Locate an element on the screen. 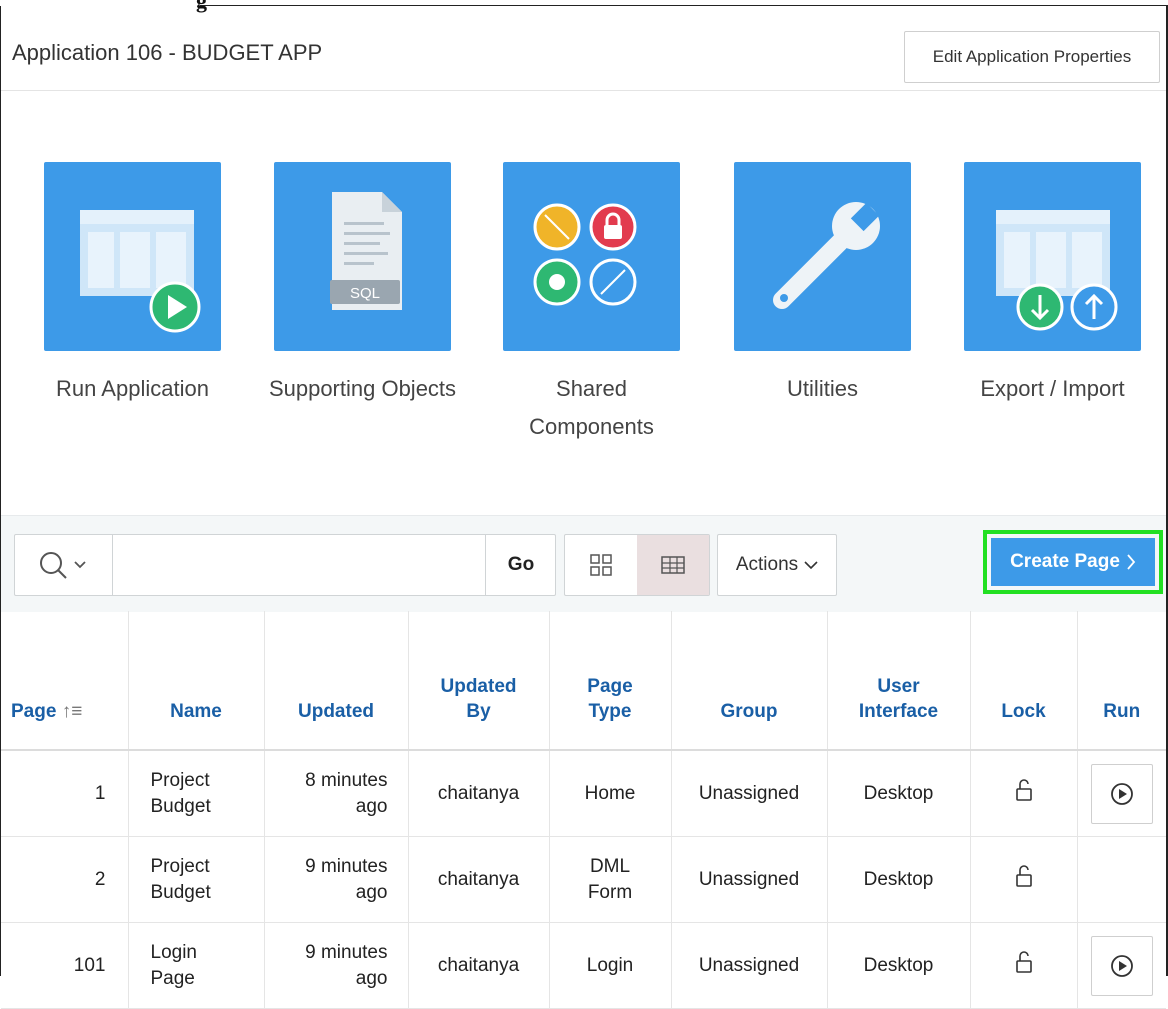  search-column-menu is located at coordinates (64, 565).